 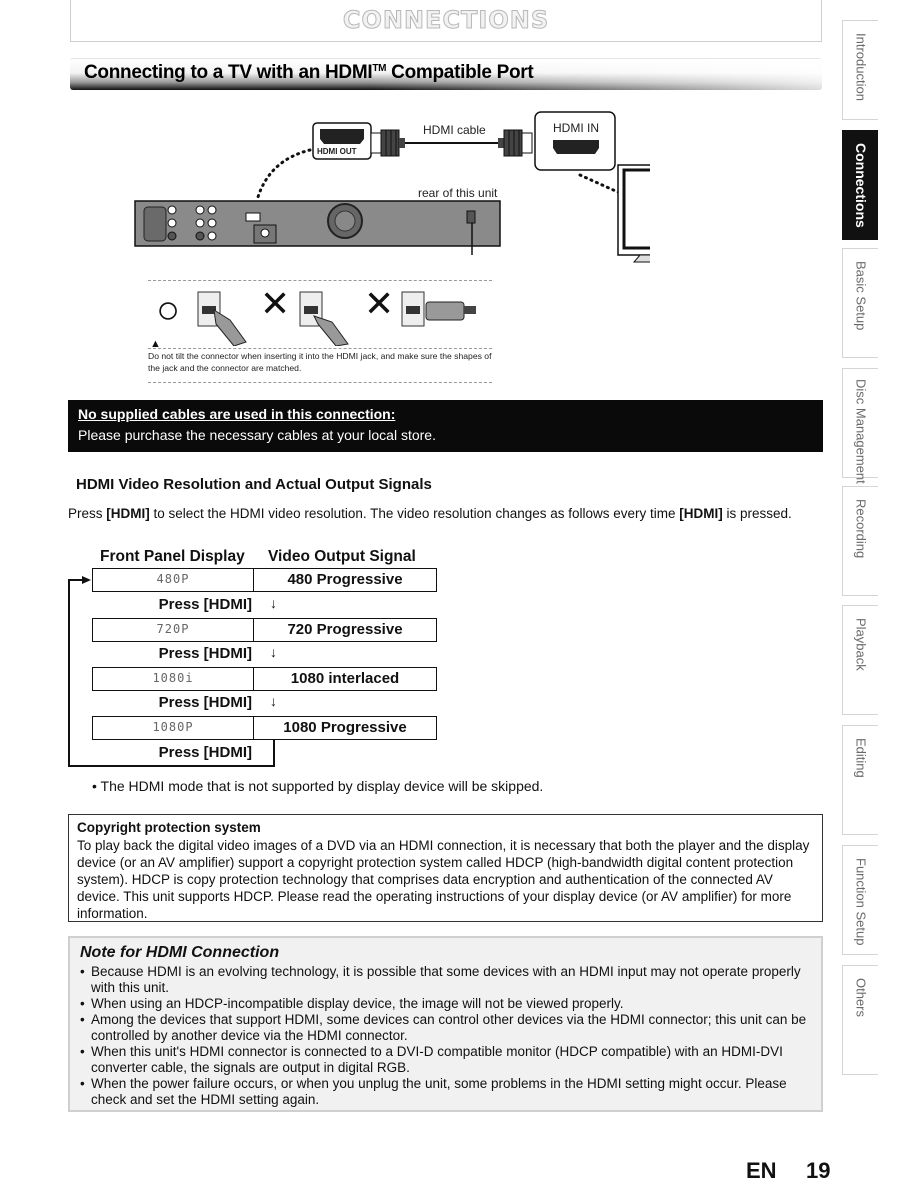 What do you see at coordinates (264, 580) in the screenshot?
I see `resolution-row: 480P 480 Progressive` at bounding box center [264, 580].